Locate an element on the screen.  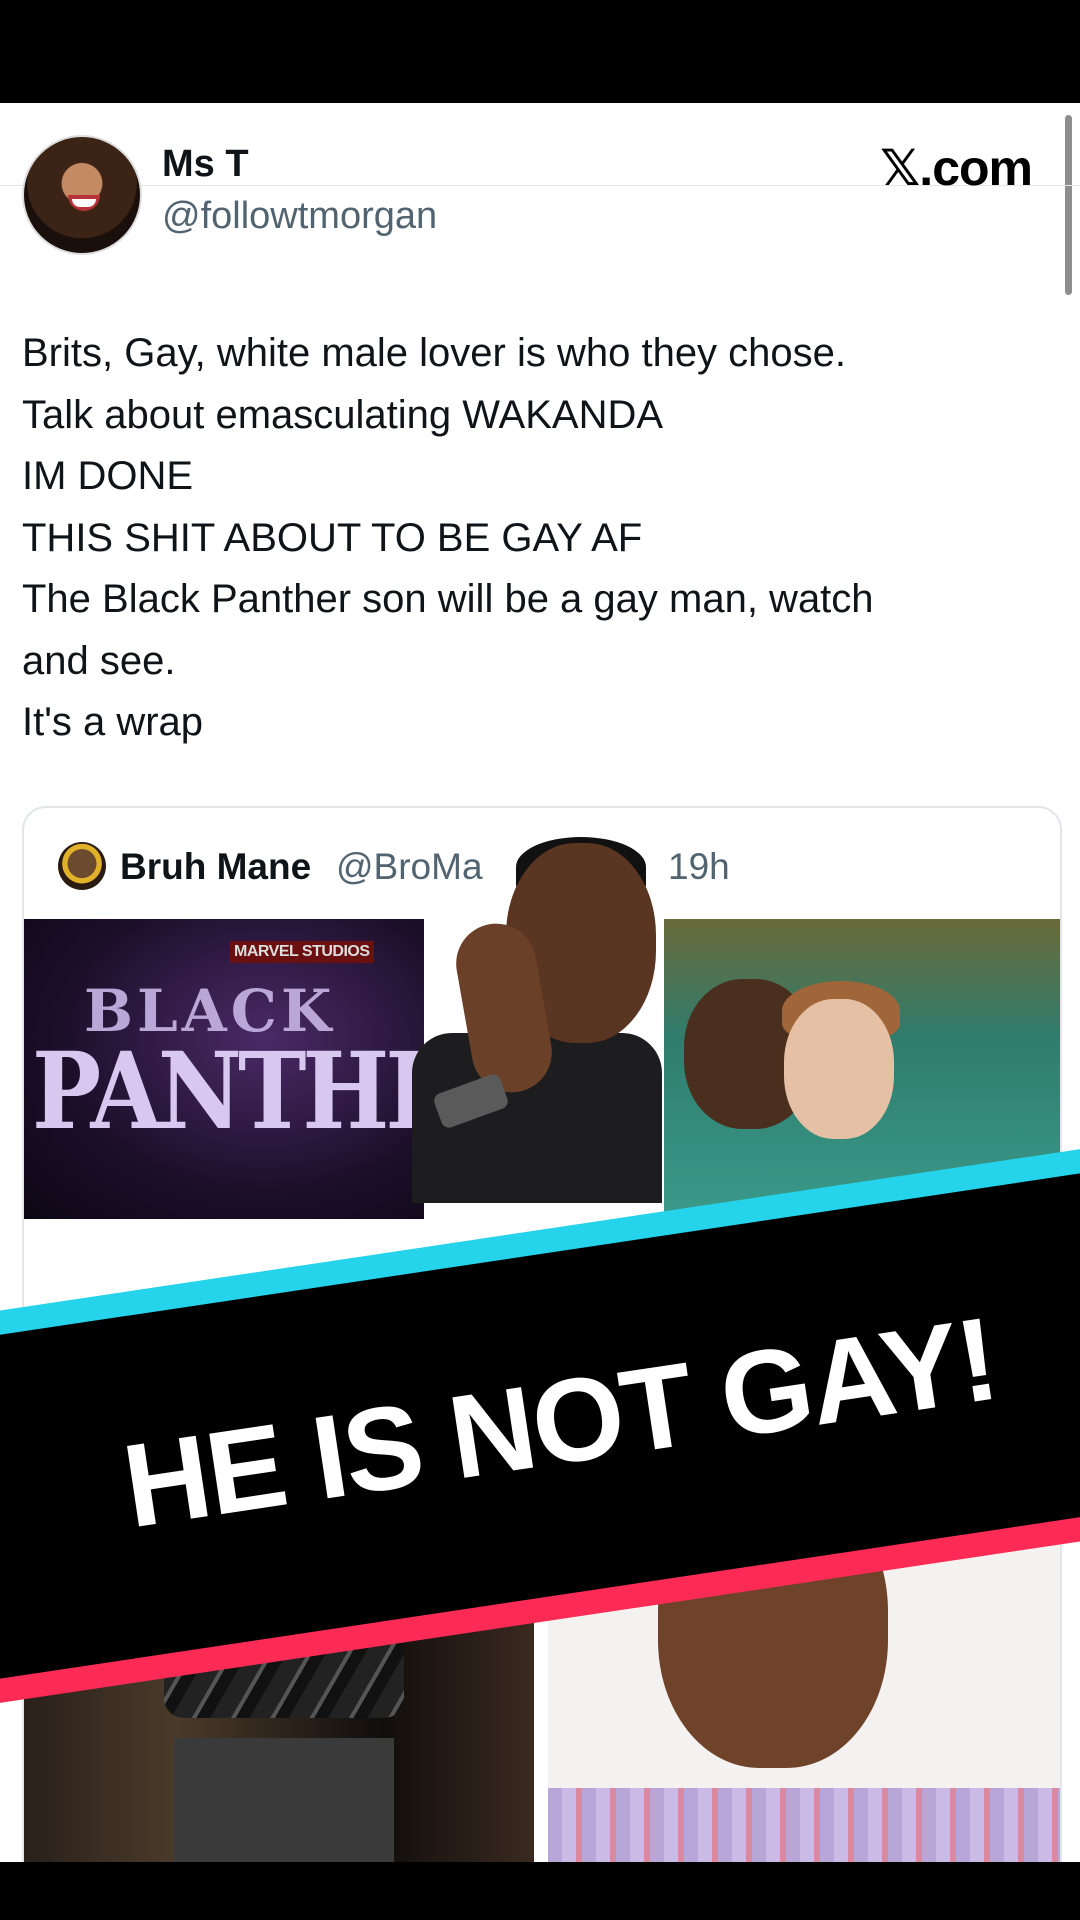
x-com-logo: 𝕏.com is located at coordinates (956, 168).